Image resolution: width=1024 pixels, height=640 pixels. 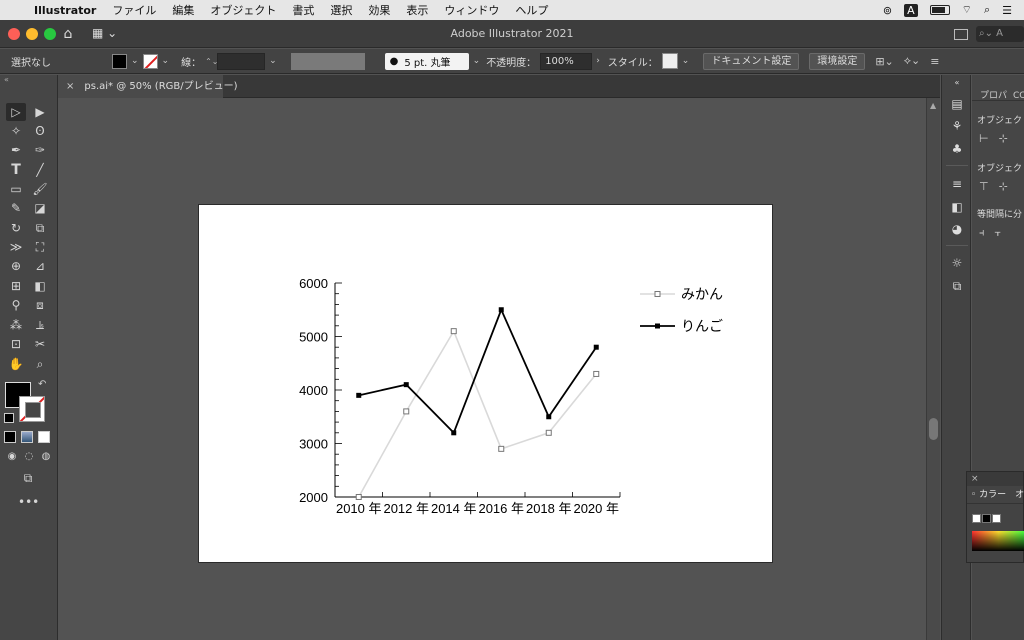 What do you see at coordinates (70, 86) in the screenshot?
I see `close-tab-icon: ×` at bounding box center [70, 86].